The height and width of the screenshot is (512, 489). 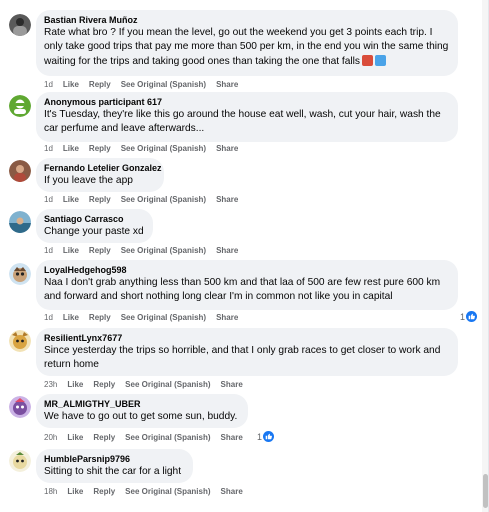 I want to click on comment-author: Fernando Letelier Gonzalez, so click(x=103, y=168).